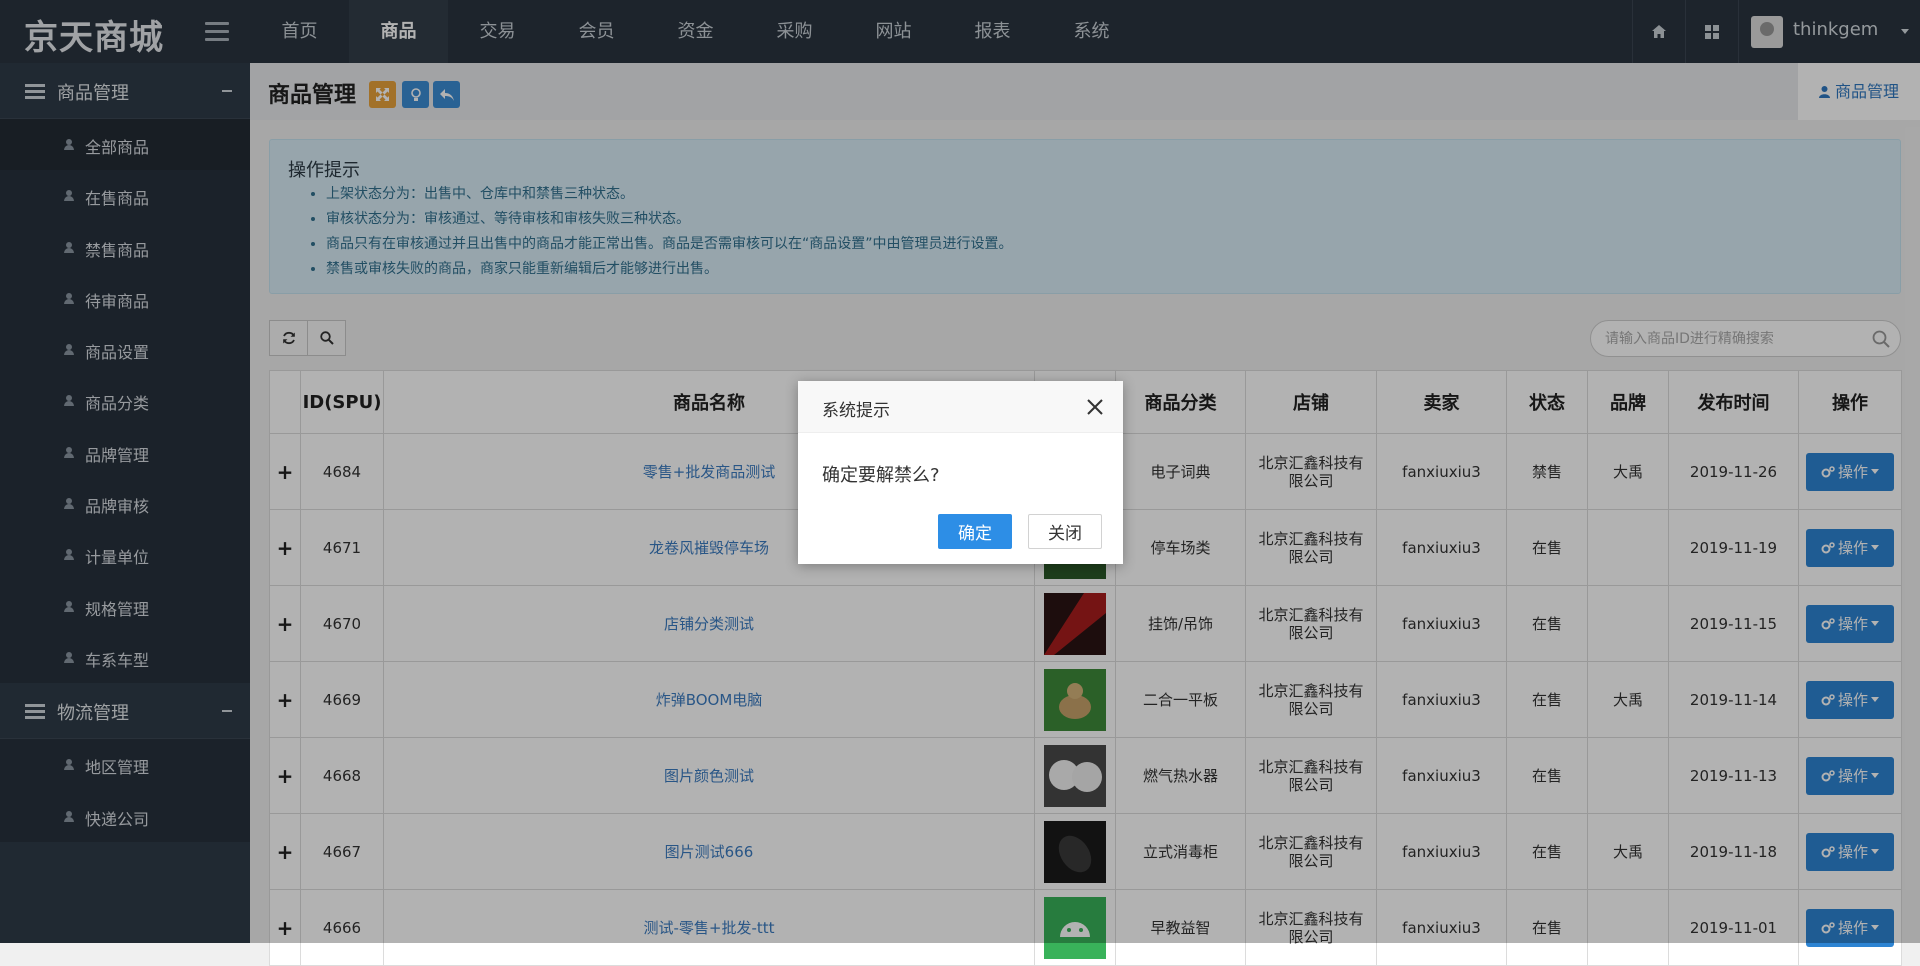  I want to click on confirm-button: 确定, so click(975, 531).